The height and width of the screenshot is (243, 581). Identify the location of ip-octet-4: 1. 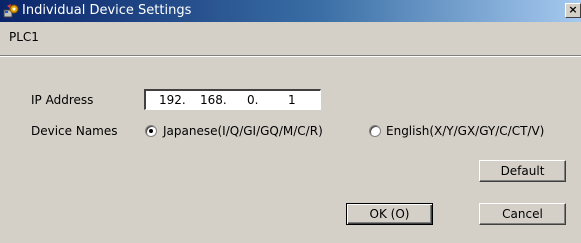
(292, 100).